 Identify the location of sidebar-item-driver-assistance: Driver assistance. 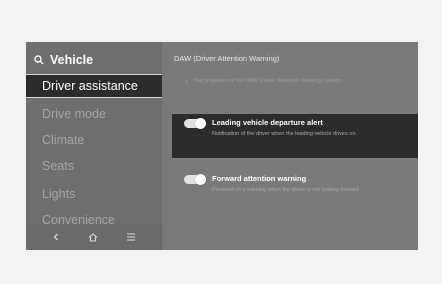
(94, 86).